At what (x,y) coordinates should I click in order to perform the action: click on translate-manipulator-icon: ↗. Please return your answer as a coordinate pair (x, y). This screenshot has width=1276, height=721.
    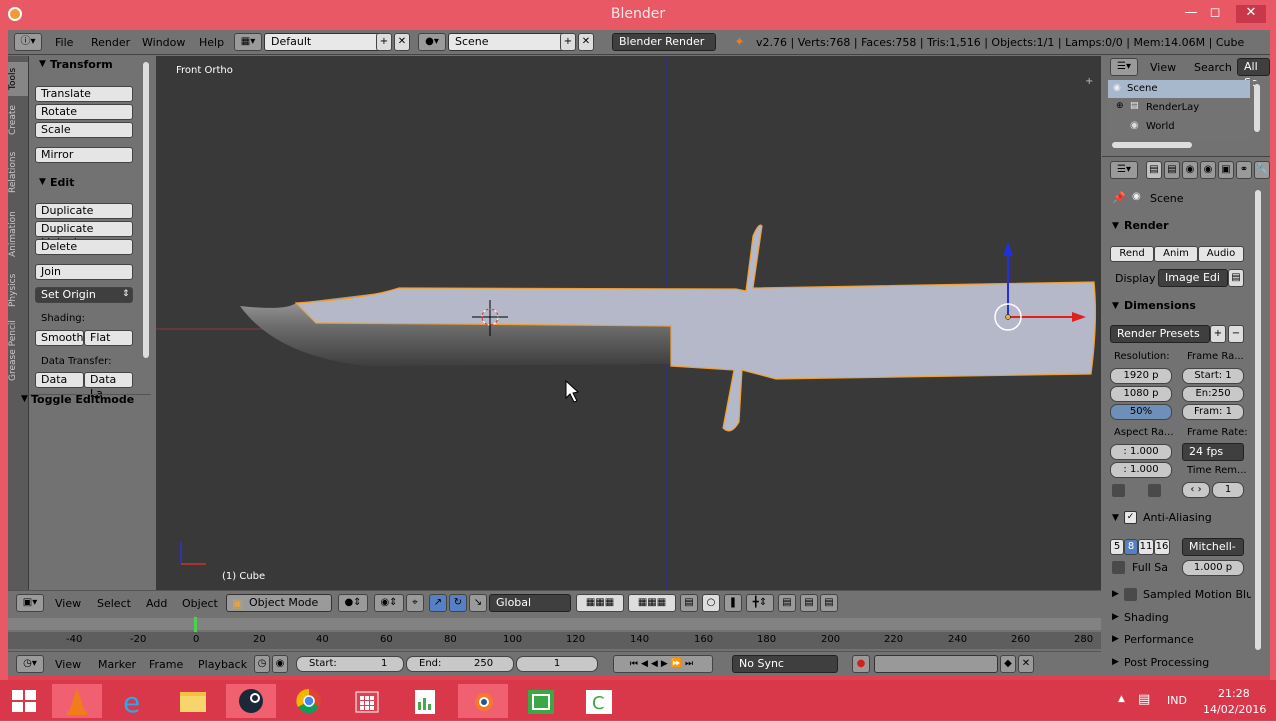
    Looking at the image, I should click on (438, 603).